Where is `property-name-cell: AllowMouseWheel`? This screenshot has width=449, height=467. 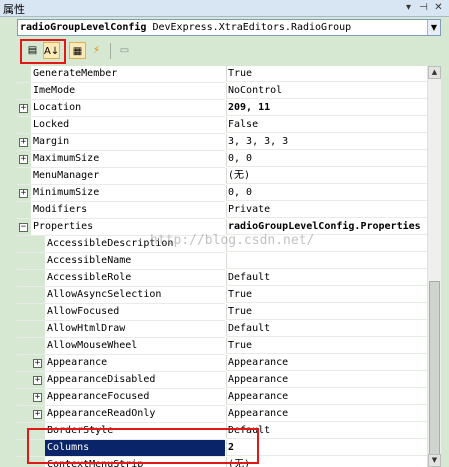
property-name-cell: AllowMouseWheel is located at coordinates (121, 346).